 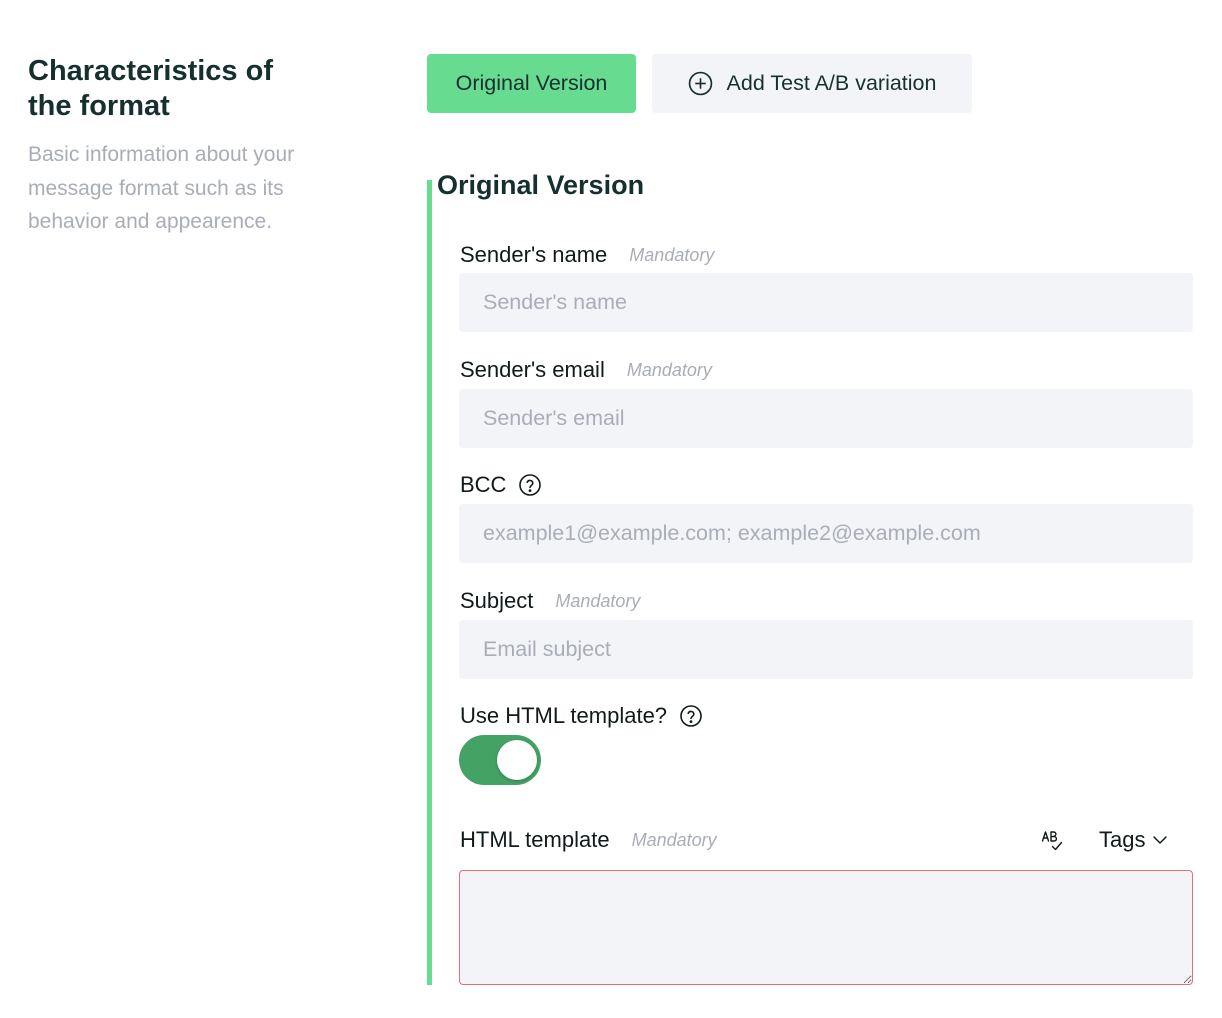 I want to click on use-html-template-label: Use HTML template?, so click(x=564, y=715).